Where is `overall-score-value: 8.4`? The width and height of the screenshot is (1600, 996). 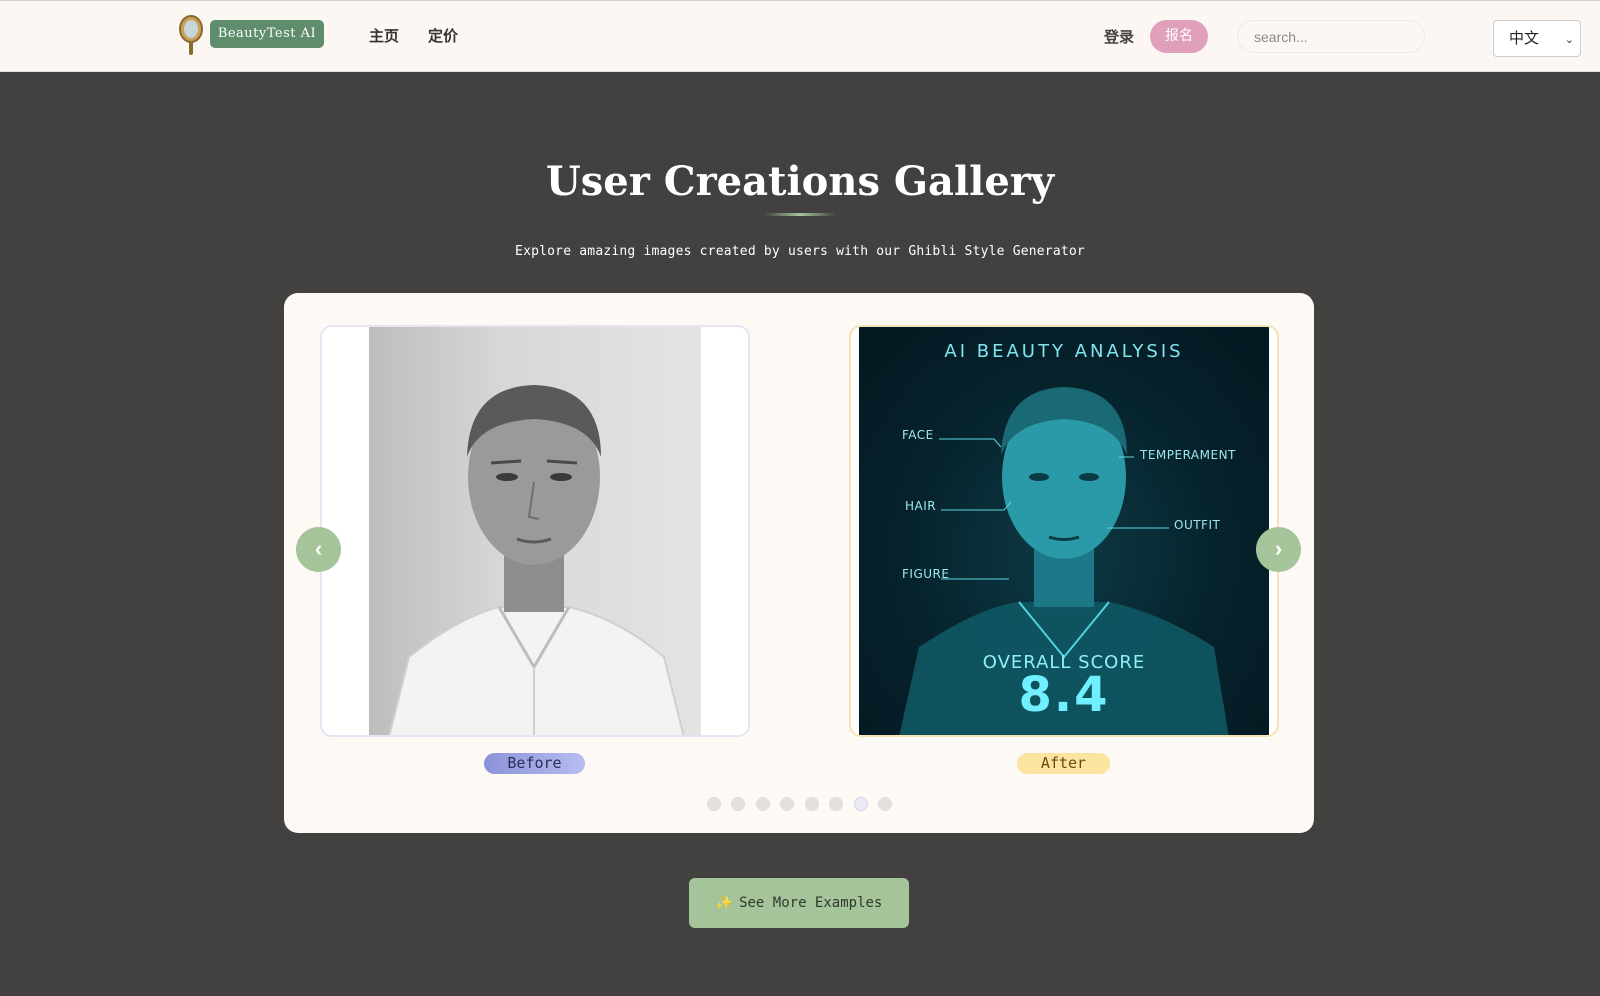 overall-score-value: 8.4 is located at coordinates (1064, 695).